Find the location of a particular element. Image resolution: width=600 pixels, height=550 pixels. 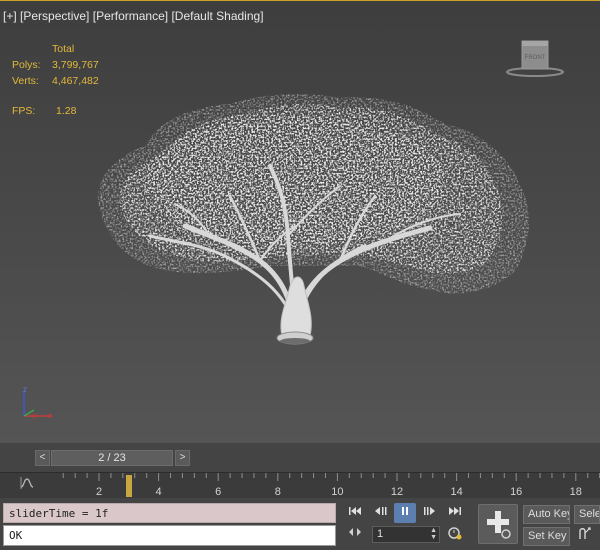

polys-value: 3,799,767 is located at coordinates (75, 65).